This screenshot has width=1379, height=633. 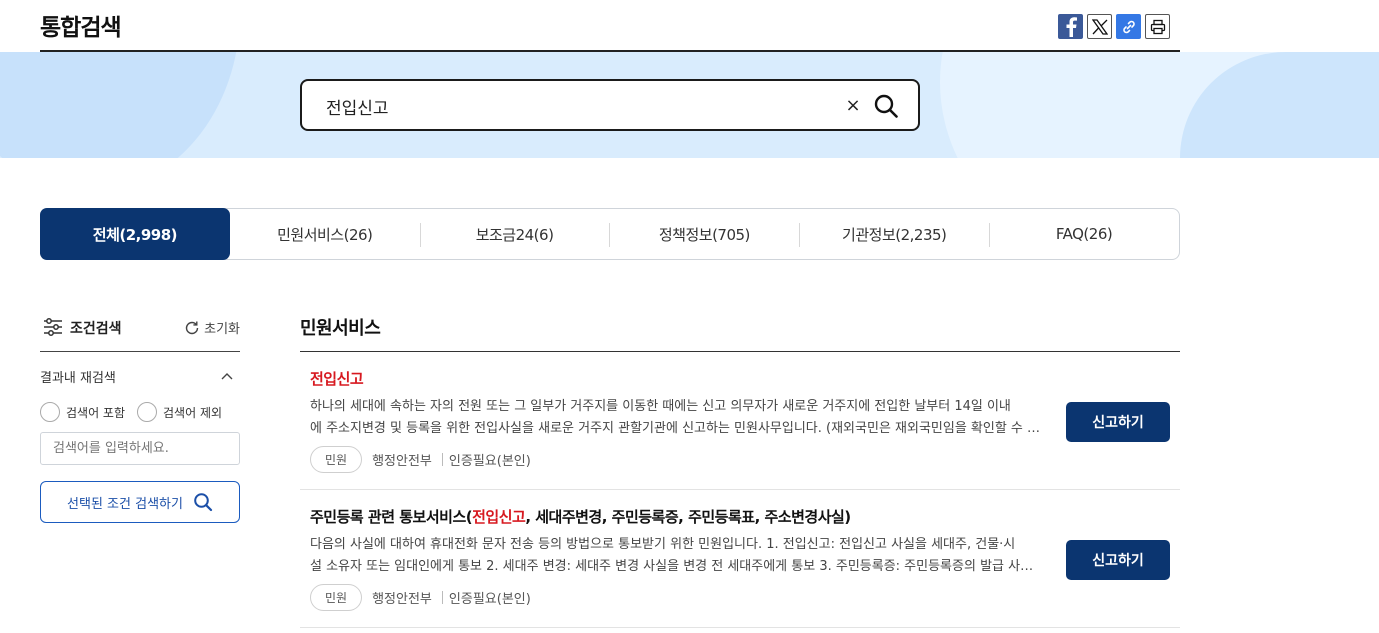 I want to click on search-input, so click(x=576, y=106).